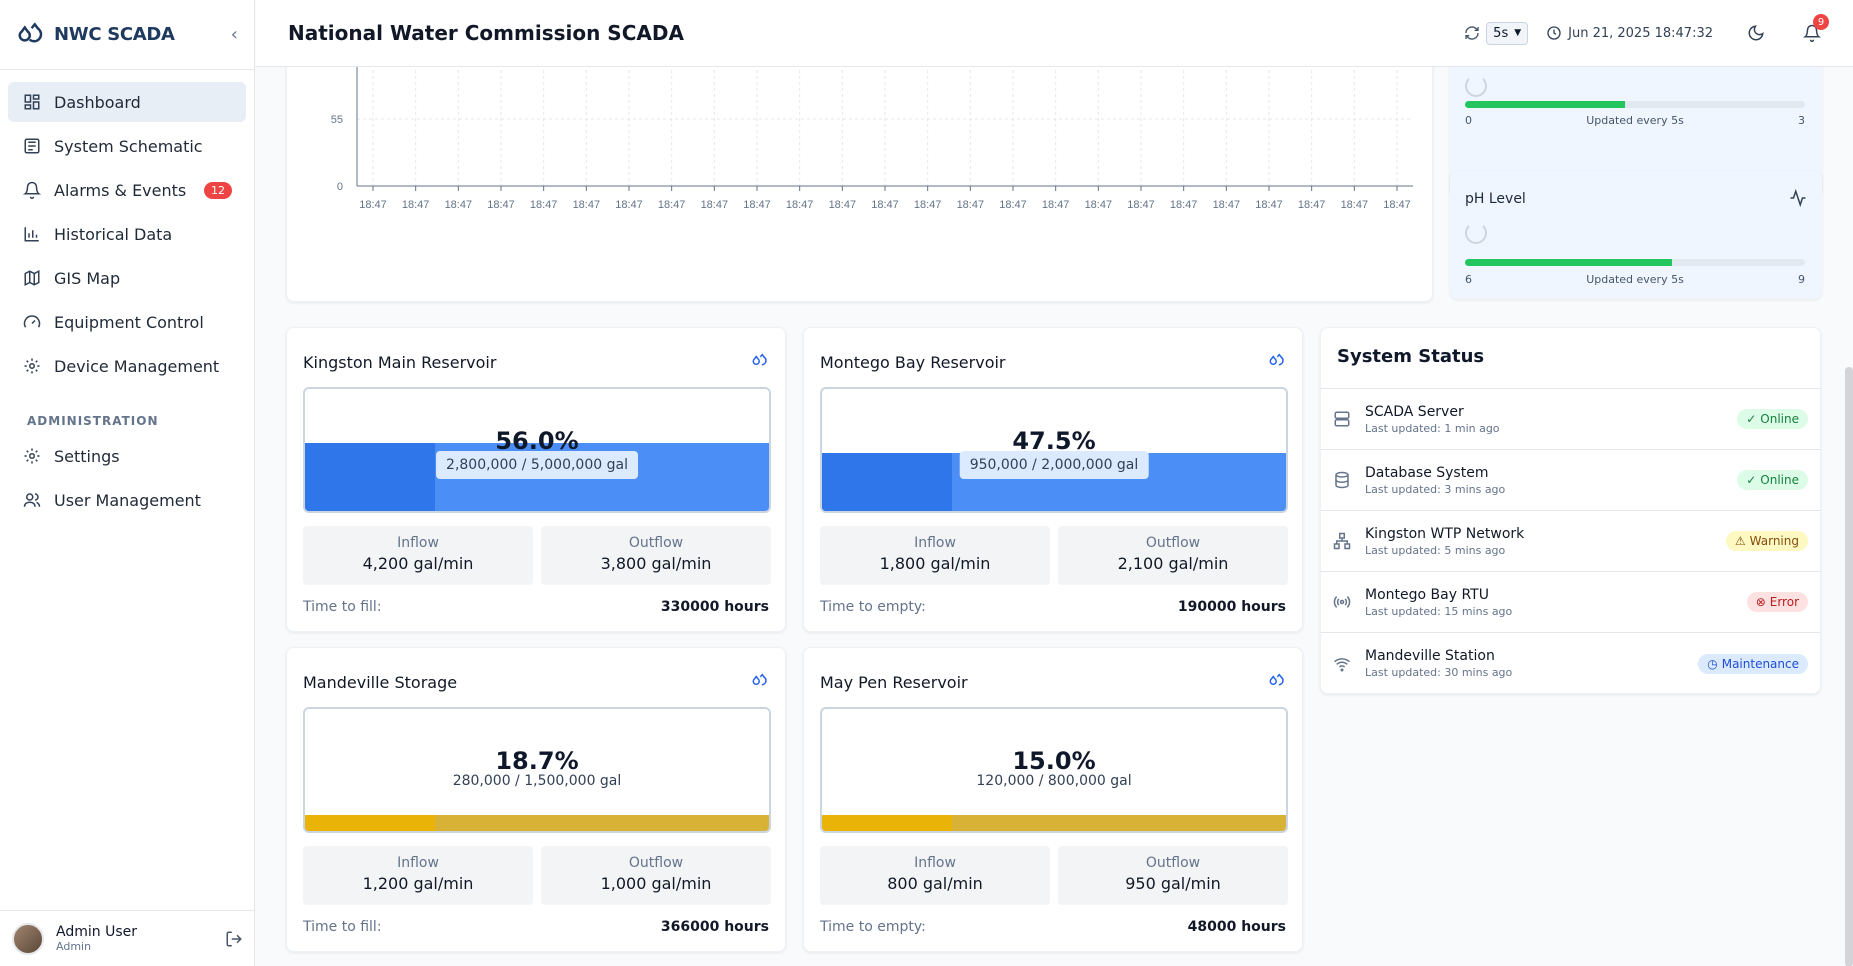 The image size is (1853, 966). Describe the element at coordinates (1816, 28) in the screenshot. I see `notifications-button: 9` at that location.